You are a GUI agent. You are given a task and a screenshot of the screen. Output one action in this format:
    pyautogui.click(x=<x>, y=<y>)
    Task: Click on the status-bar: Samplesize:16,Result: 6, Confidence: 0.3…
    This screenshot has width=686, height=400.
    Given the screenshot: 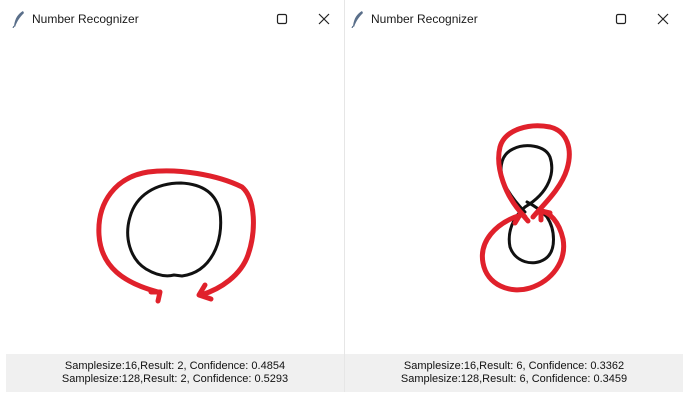 What is the action you would take?
    pyautogui.click(x=514, y=373)
    